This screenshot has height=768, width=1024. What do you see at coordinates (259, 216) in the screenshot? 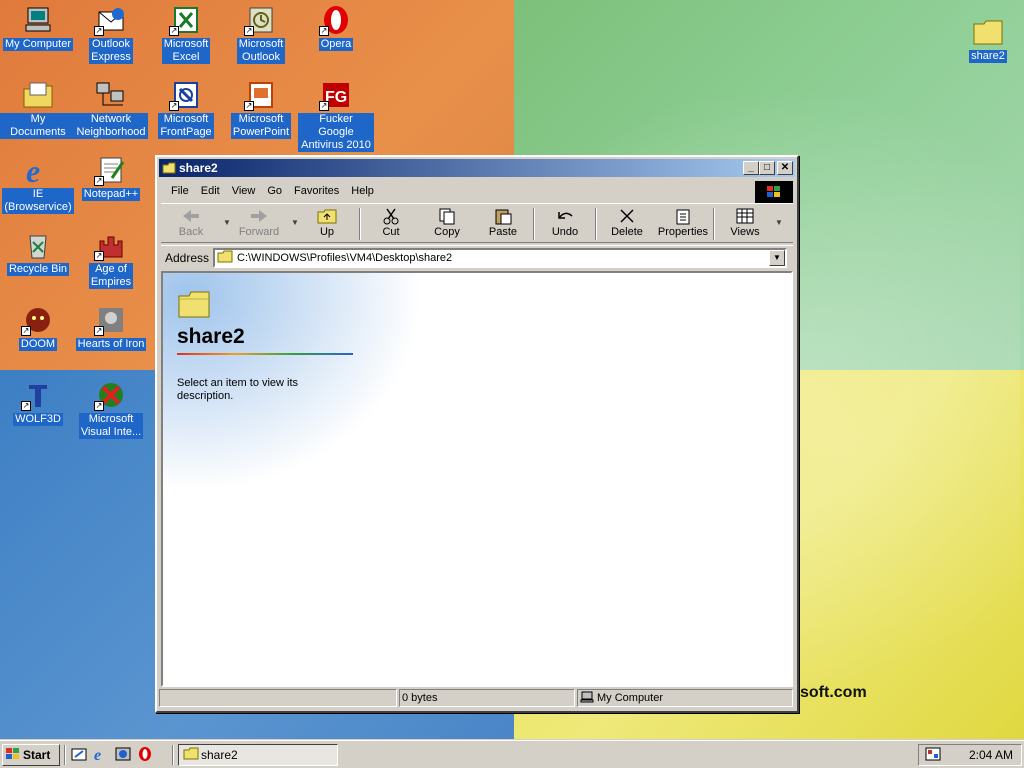
I see `forward-arrow-icon` at bounding box center [259, 216].